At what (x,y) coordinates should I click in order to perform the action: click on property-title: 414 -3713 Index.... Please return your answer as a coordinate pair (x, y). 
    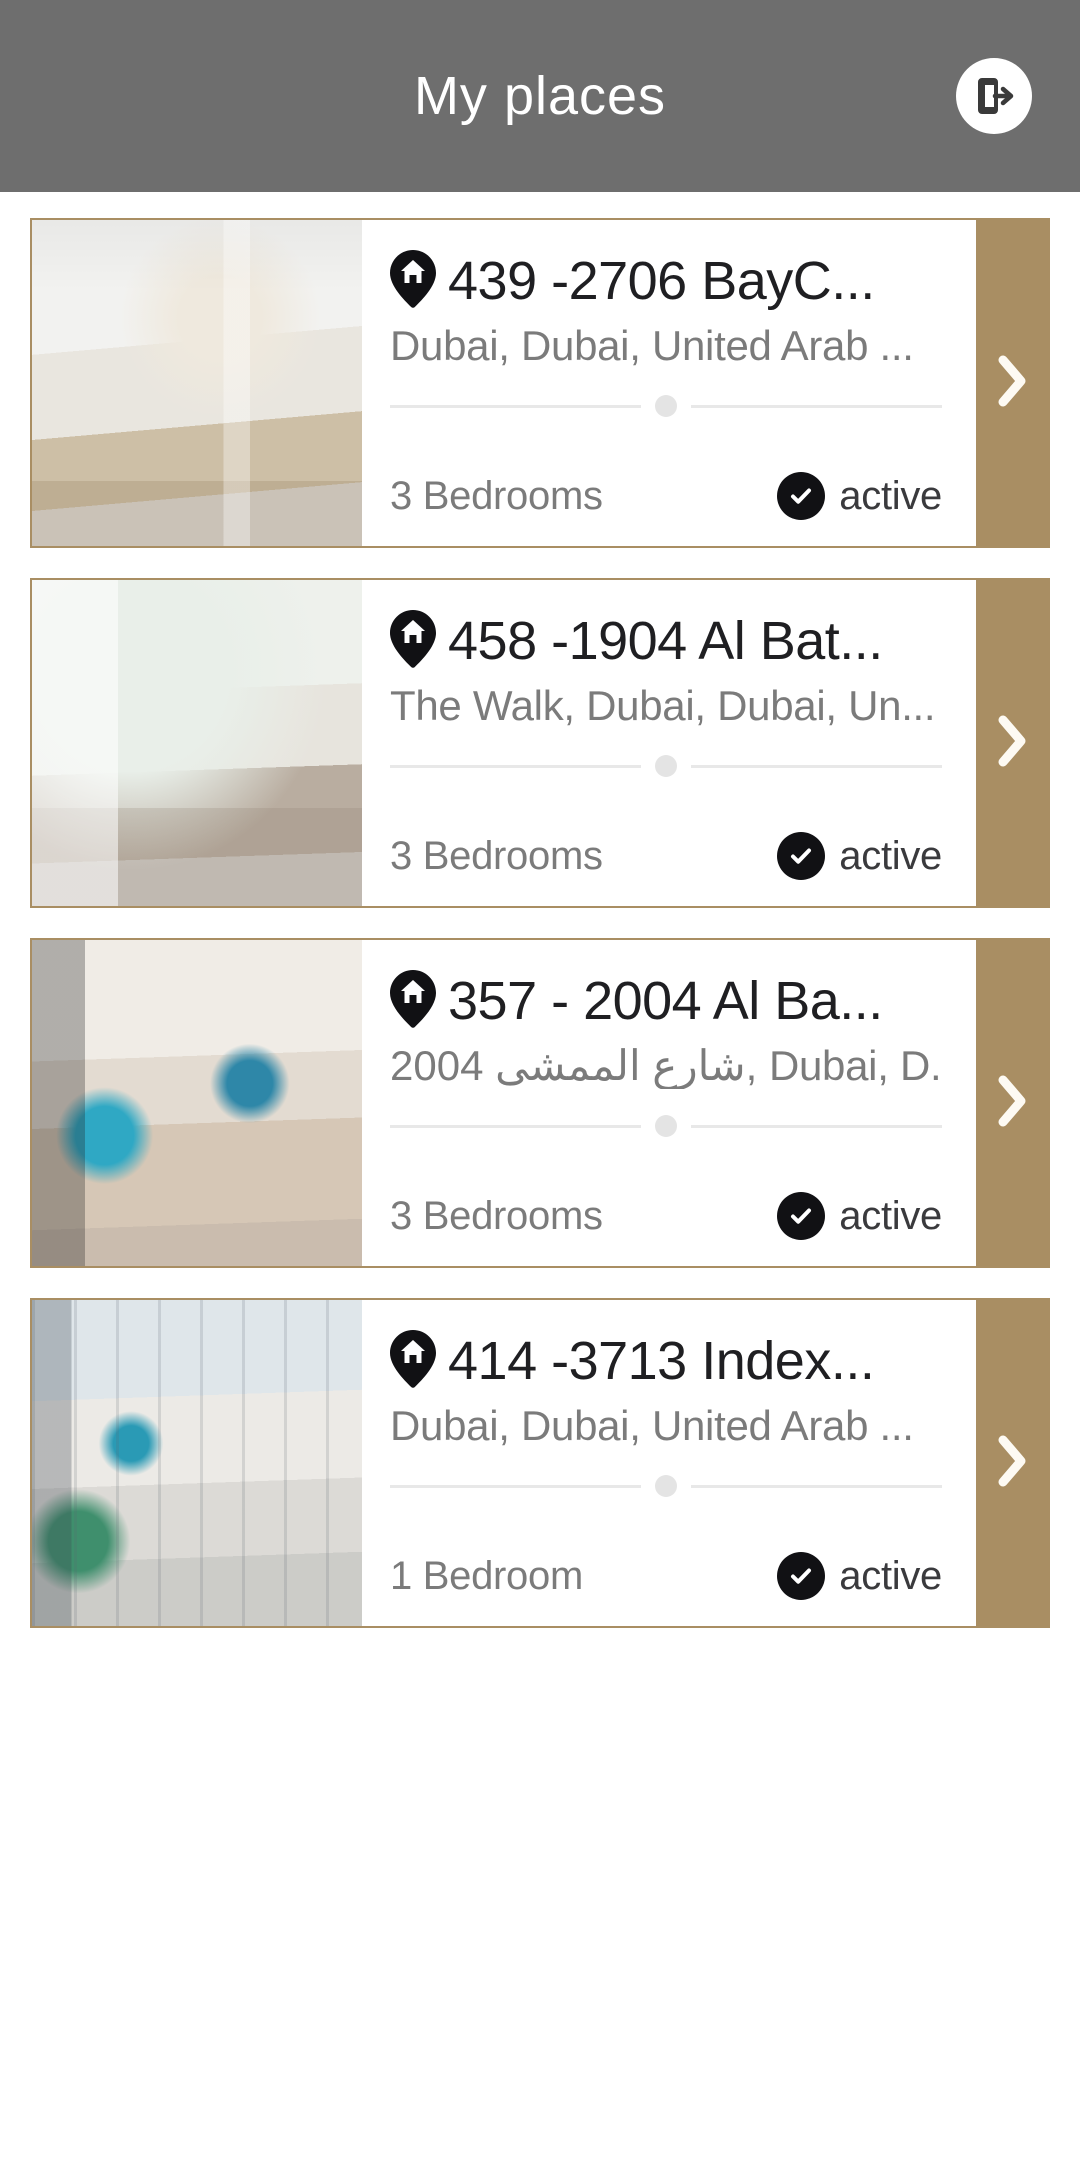
    Looking at the image, I should click on (661, 1361).